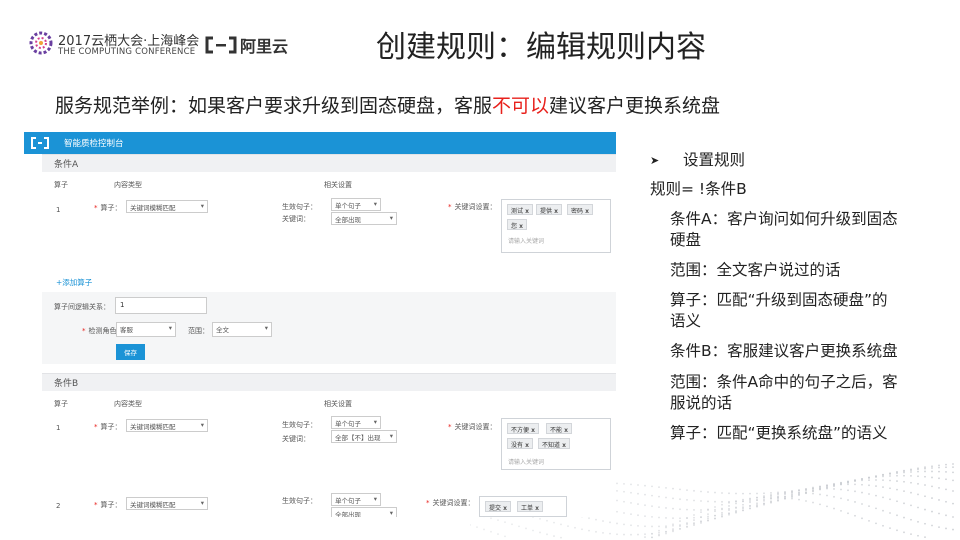  Describe the element at coordinates (686, 240) in the screenshot. I see `notes-cond-a-line2: 硬盘` at that location.